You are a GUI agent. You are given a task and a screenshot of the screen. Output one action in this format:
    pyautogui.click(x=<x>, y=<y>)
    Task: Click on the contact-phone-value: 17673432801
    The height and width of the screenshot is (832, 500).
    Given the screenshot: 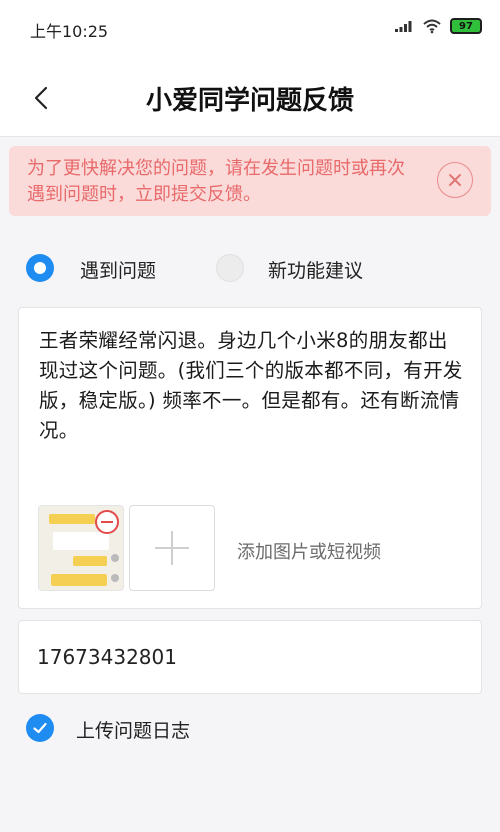 What is the action you would take?
    pyautogui.click(x=107, y=657)
    